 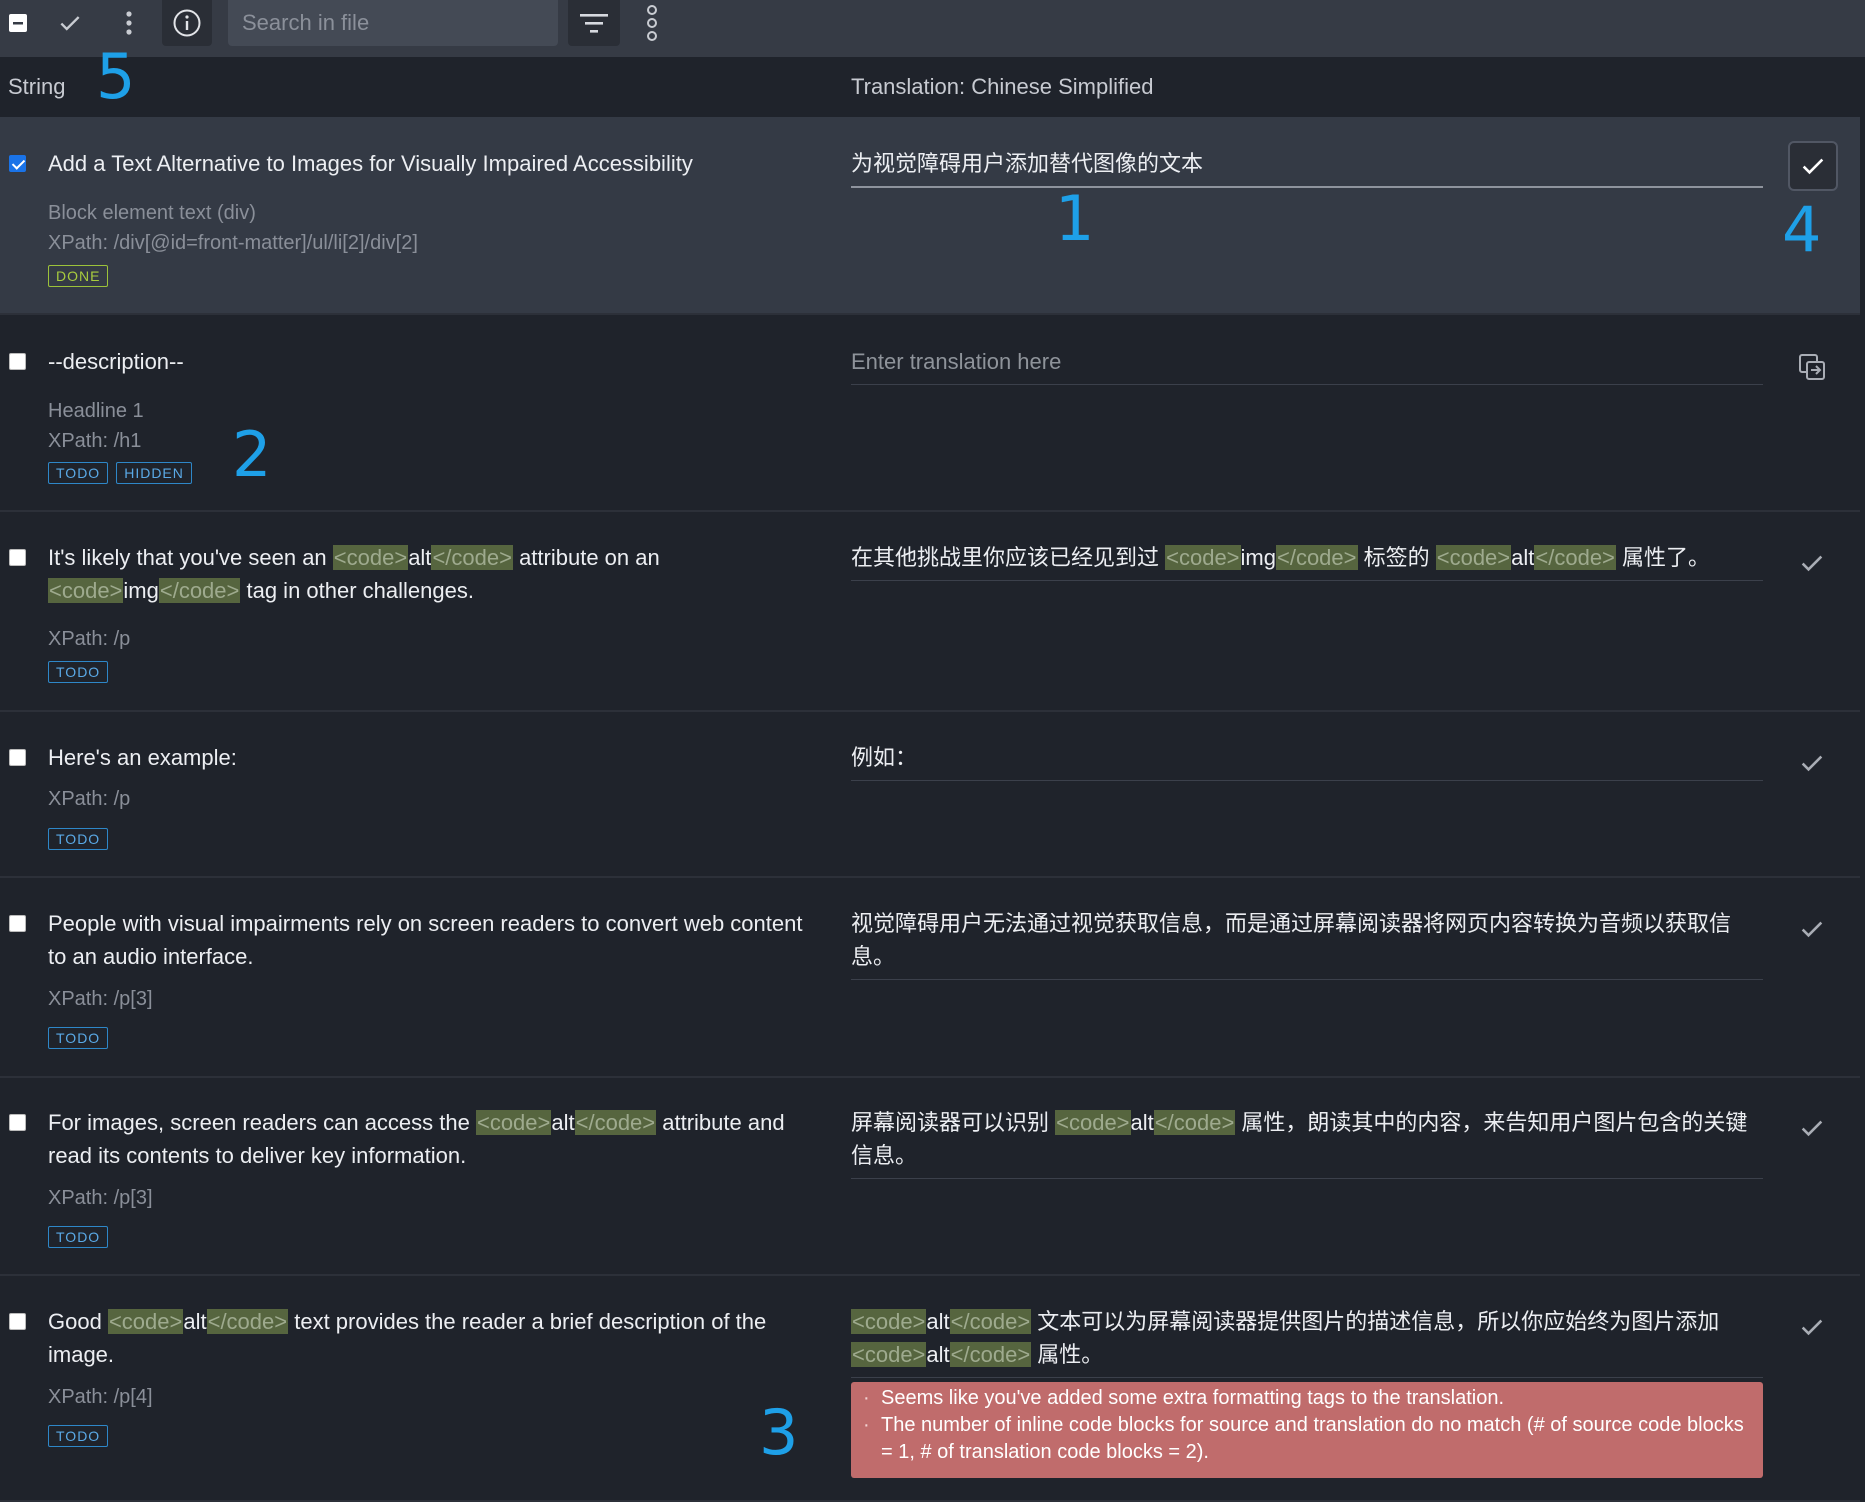 What do you see at coordinates (89, 799) in the screenshot?
I see `xpath-label: XPath: /p` at bounding box center [89, 799].